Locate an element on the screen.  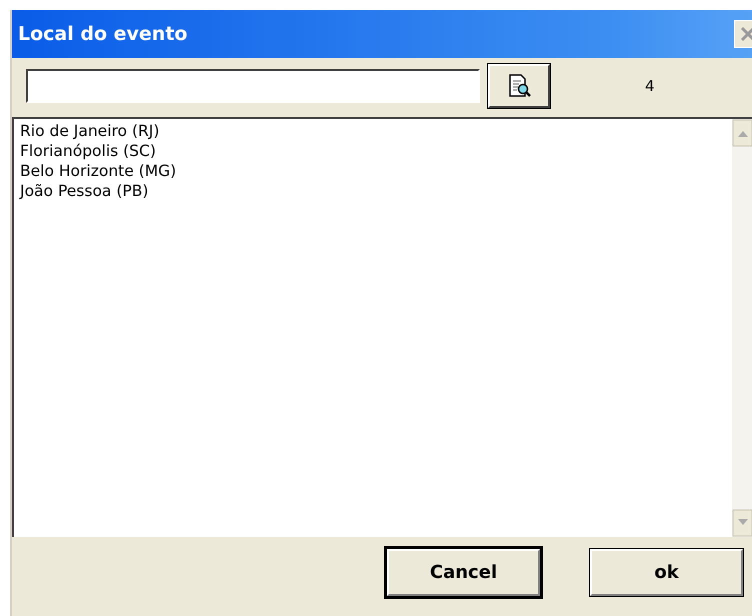
ok-button: ok is located at coordinates (666, 572).